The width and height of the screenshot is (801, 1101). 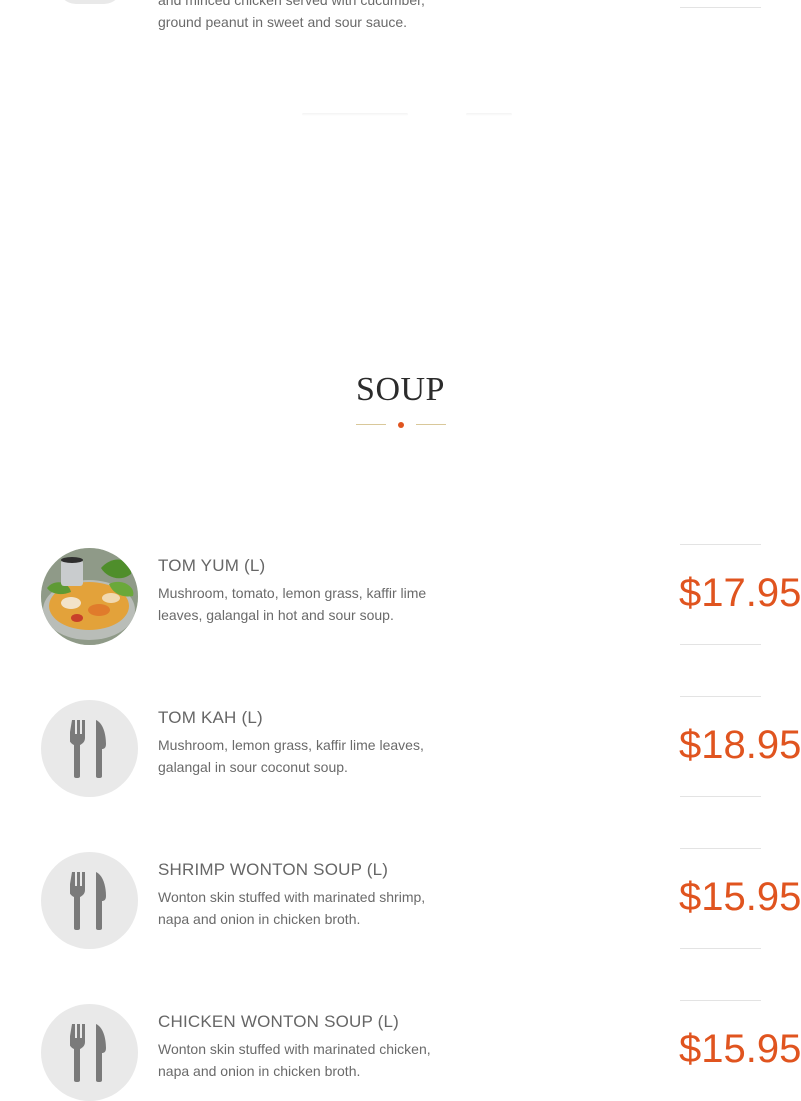 I want to click on item-name: TOM KAH (L), so click(x=210, y=717).